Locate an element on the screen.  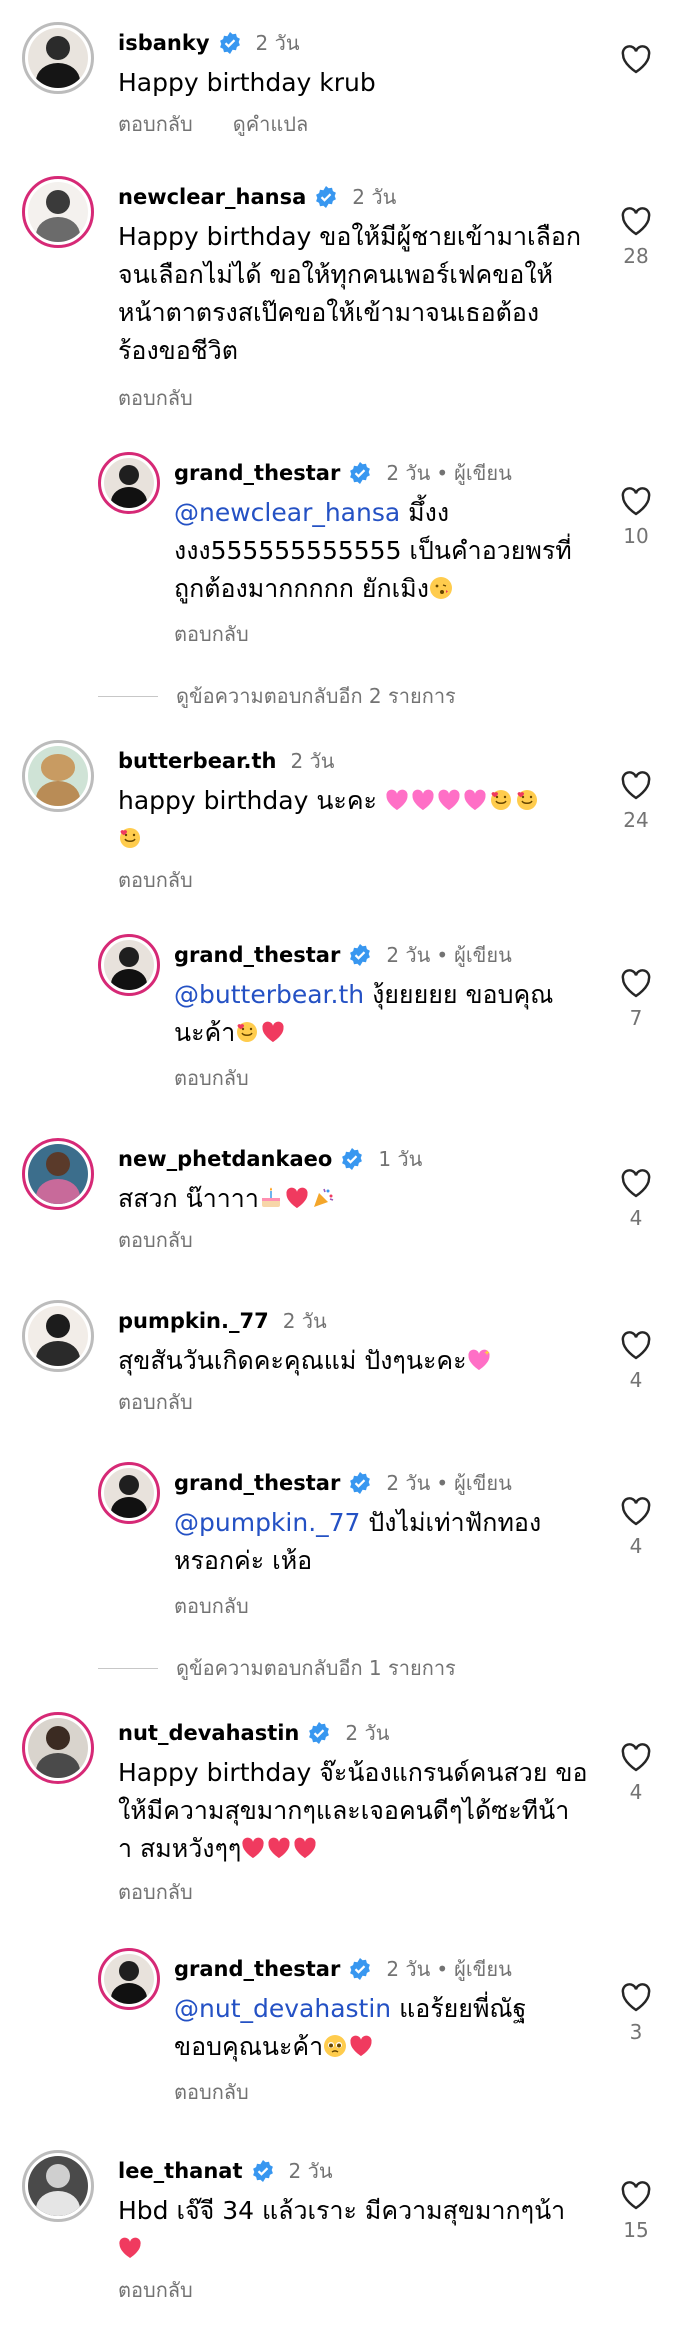
like-count: 3 is located at coordinates (636, 2032).